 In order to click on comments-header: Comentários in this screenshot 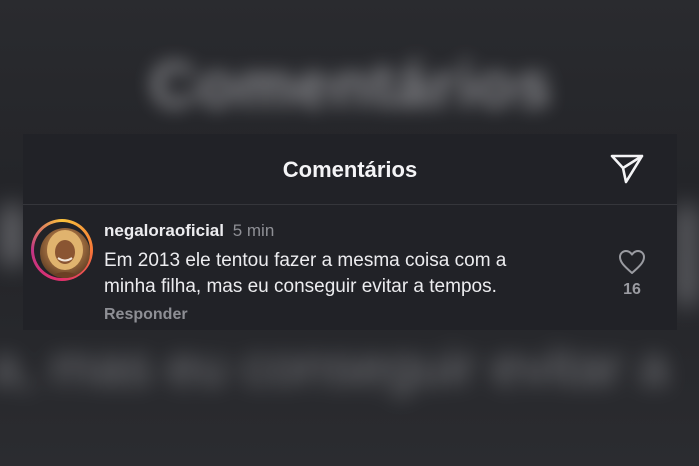, I will do `click(350, 169)`.